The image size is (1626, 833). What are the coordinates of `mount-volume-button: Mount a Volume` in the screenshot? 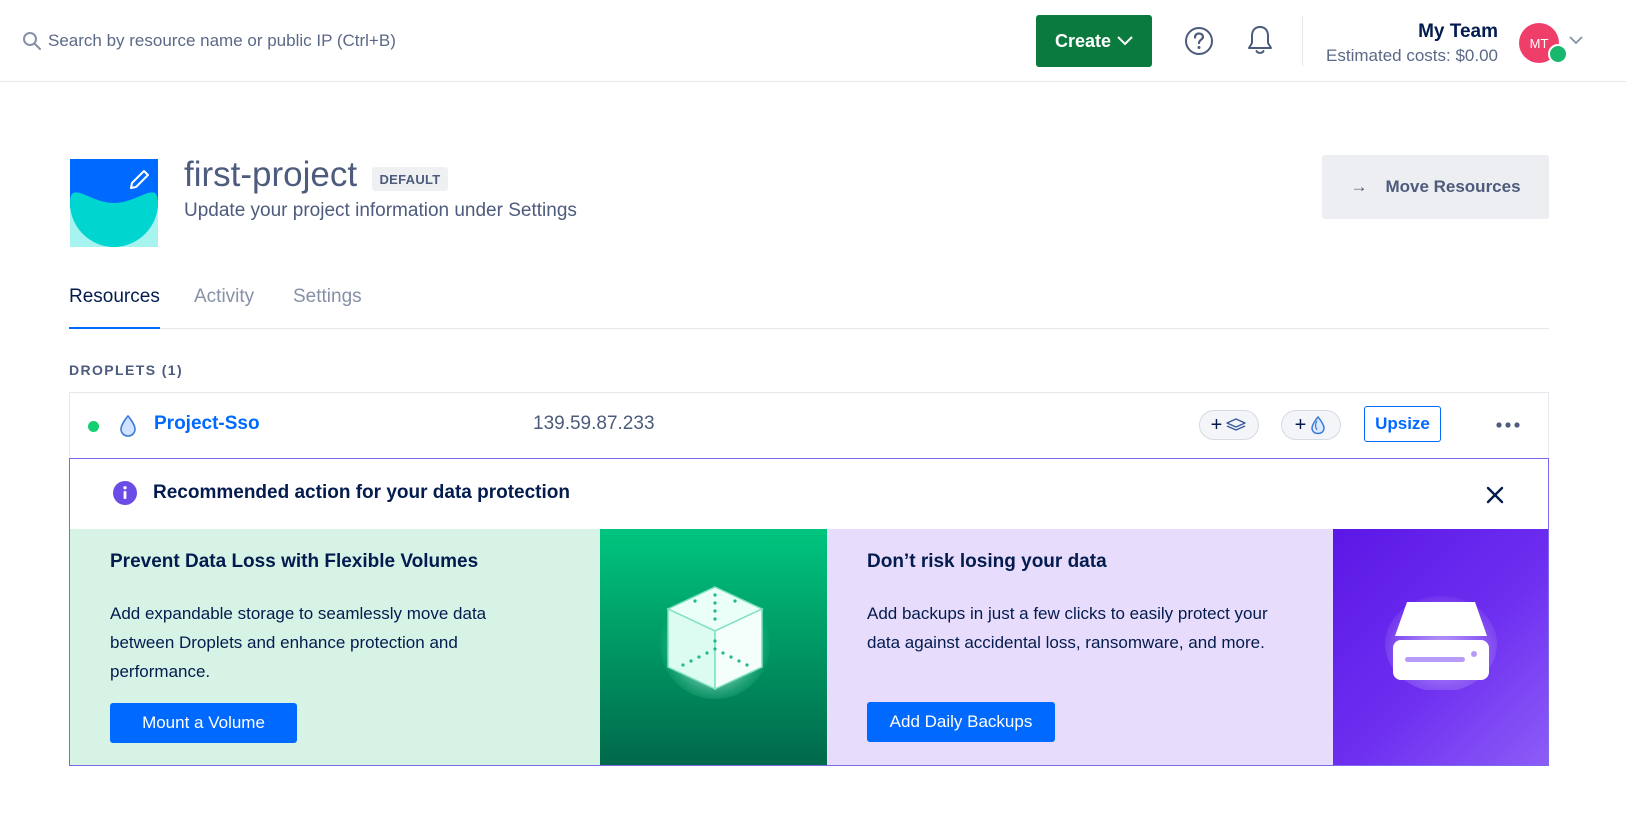 It's located at (203, 723).